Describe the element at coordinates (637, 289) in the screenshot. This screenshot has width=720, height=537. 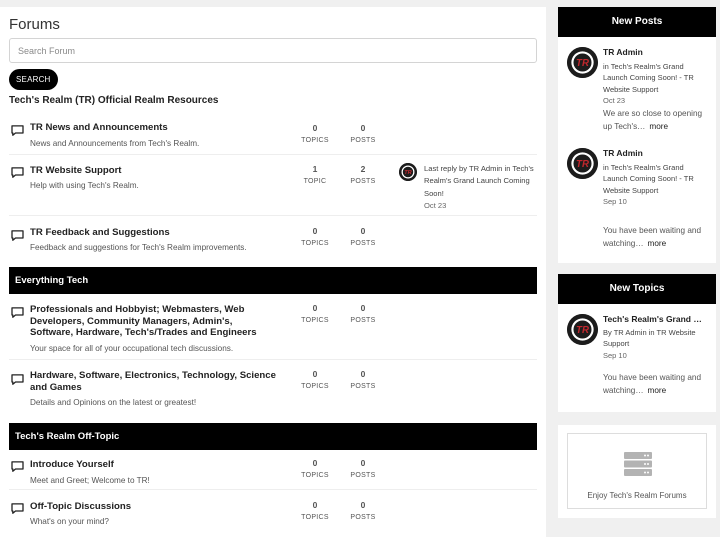
I see `new-topics-header: New Topics` at that location.